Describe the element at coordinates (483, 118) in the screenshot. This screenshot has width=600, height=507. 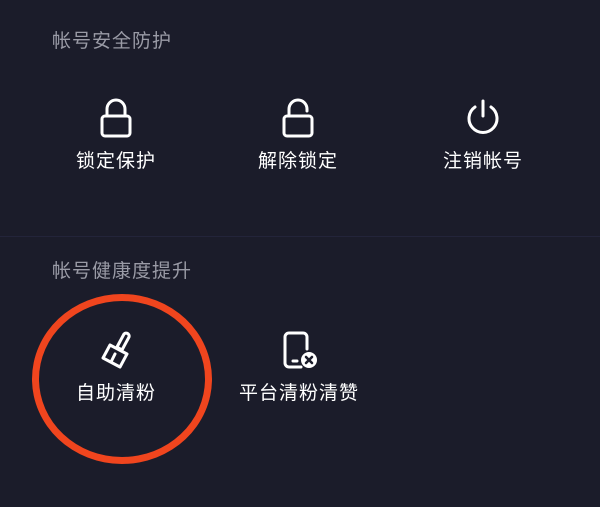
I see `power-icon` at that location.